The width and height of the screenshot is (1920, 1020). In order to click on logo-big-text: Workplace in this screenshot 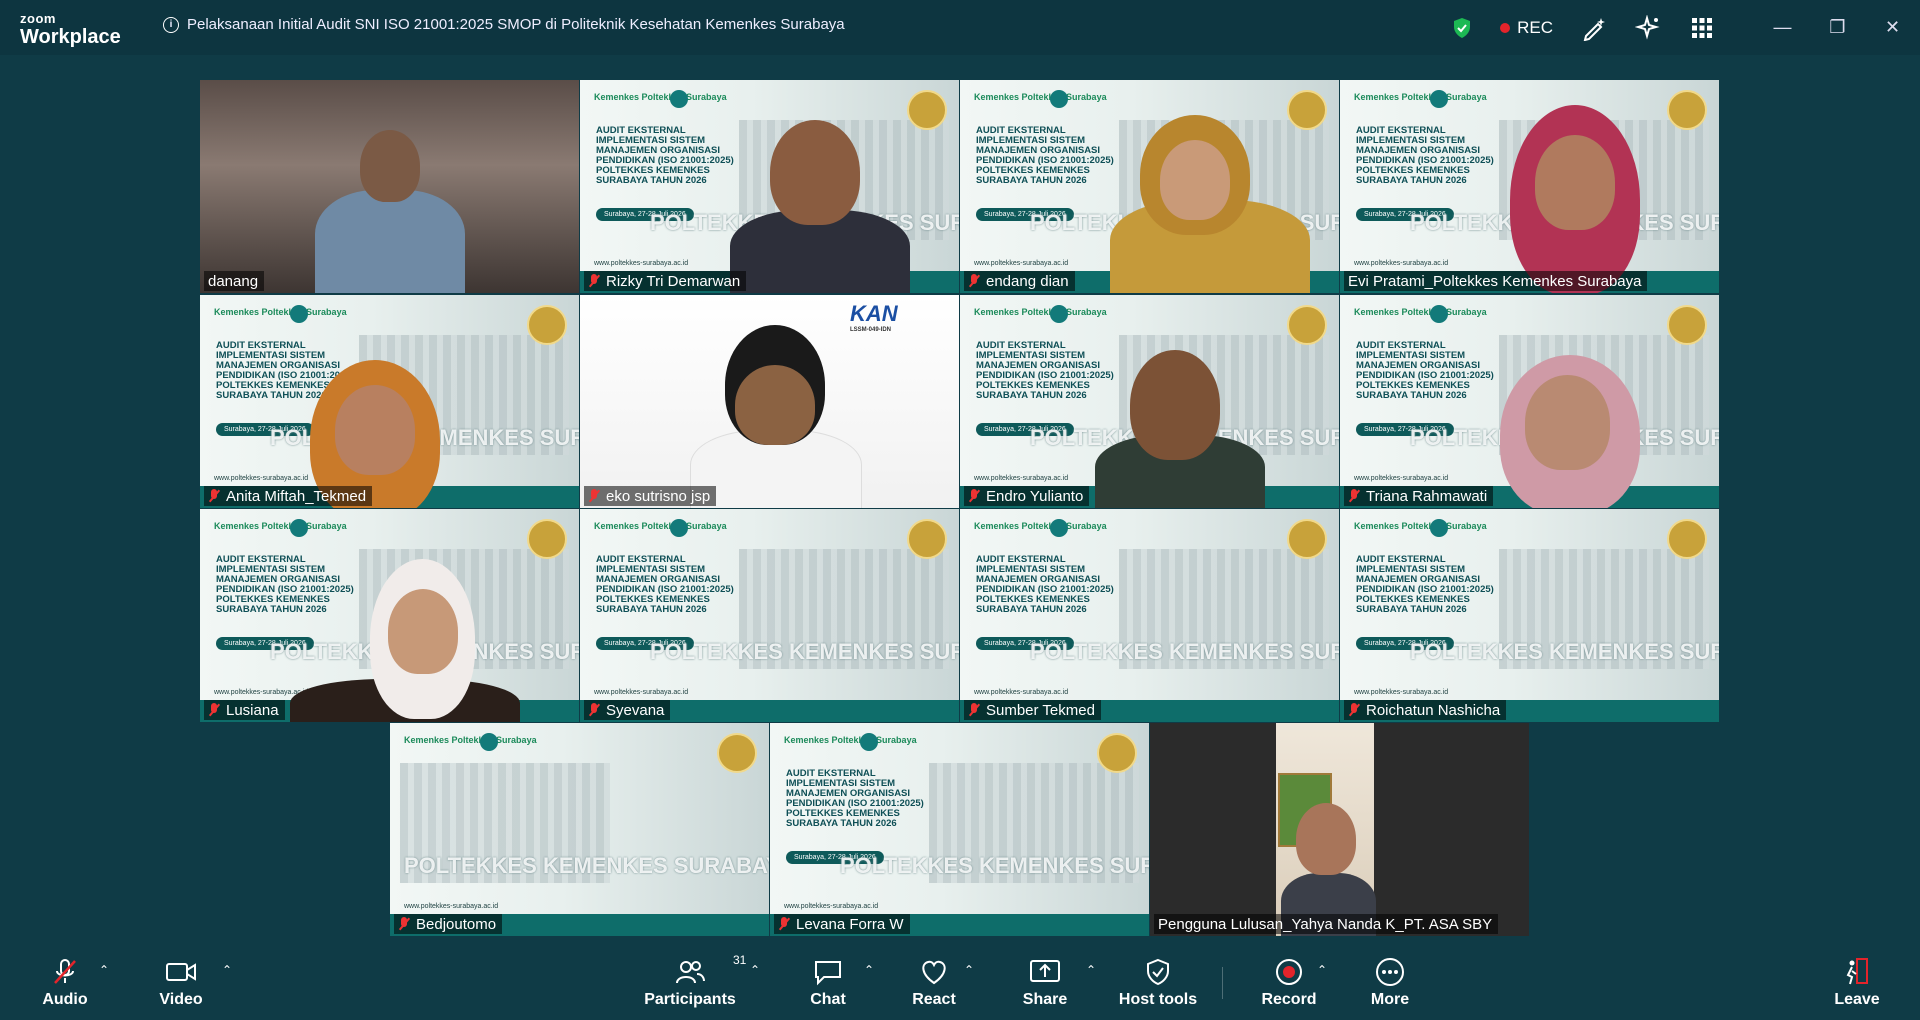, I will do `click(70, 37)`.